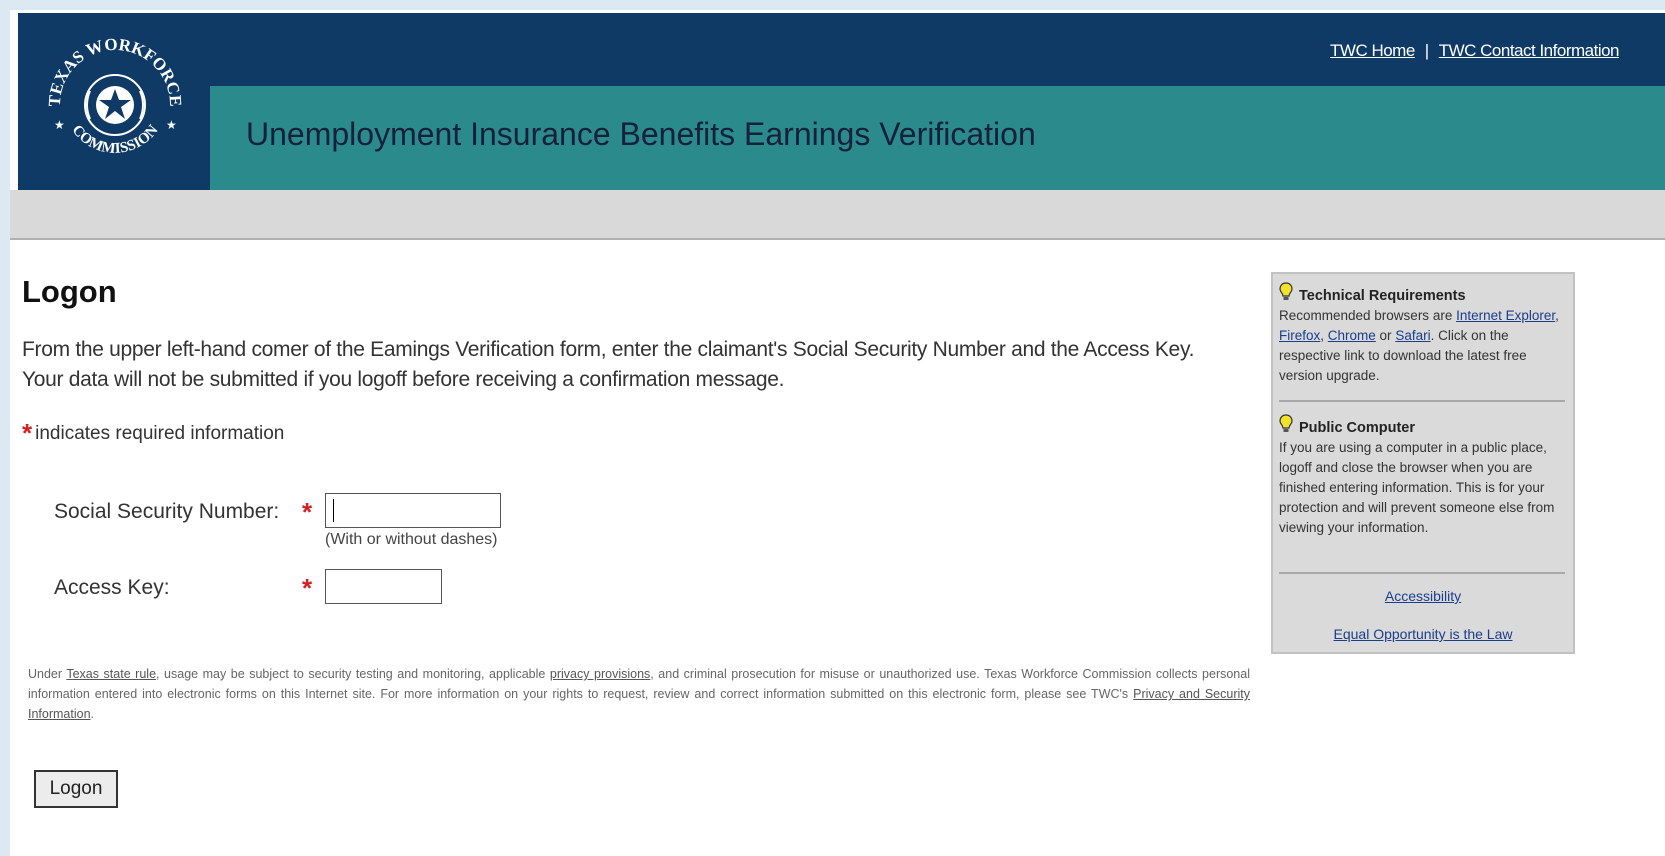 Image resolution: width=1665 pixels, height=856 pixels. I want to click on tech-text-1: Recommended browsers are, so click(1368, 315).